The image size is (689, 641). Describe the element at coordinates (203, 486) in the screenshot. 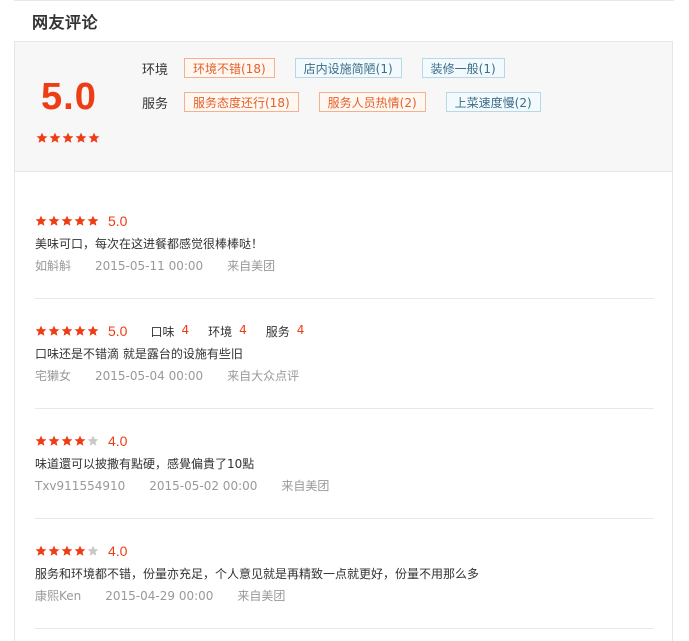

I see `review-date: 2015-05-02 00:00` at that location.